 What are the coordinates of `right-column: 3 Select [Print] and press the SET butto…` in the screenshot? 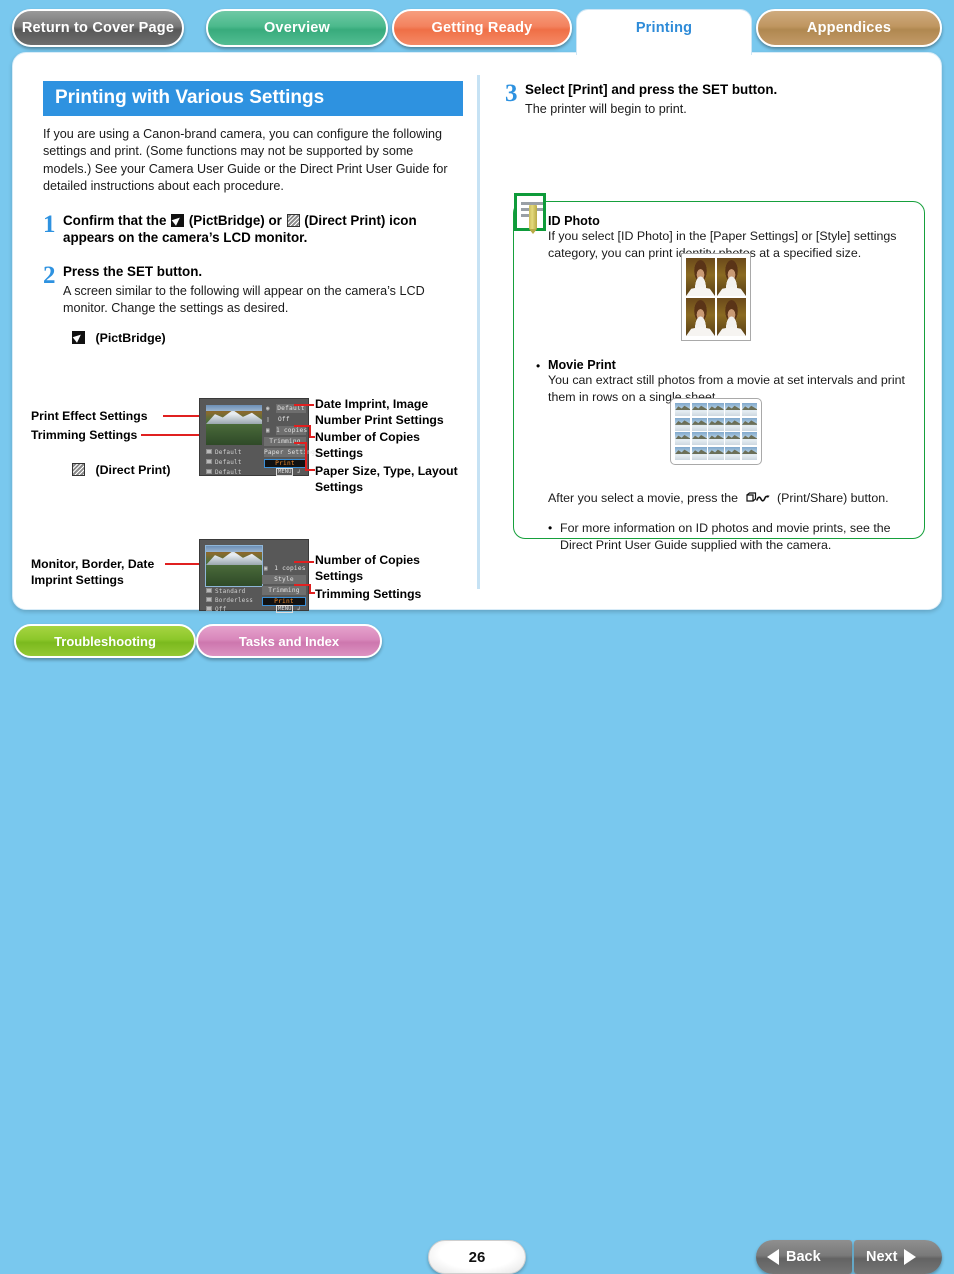 It's located at (715, 99).